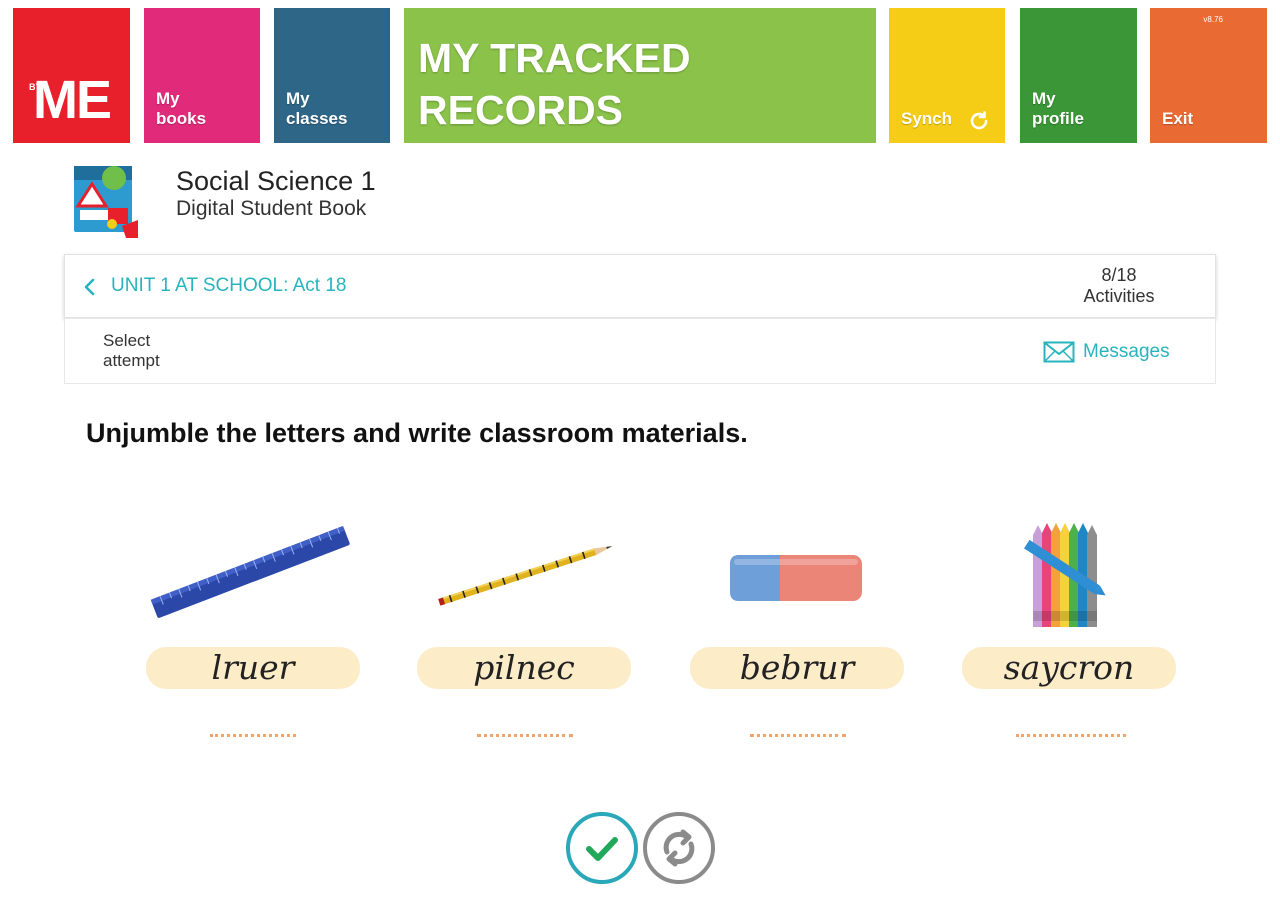 This screenshot has height=900, width=1280. I want to click on my-profile-button: My profile, so click(1078, 75).